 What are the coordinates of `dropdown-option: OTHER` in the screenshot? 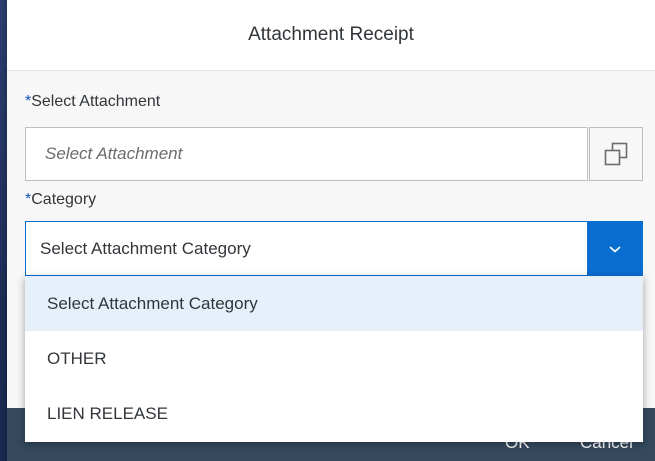 It's located at (334, 358).